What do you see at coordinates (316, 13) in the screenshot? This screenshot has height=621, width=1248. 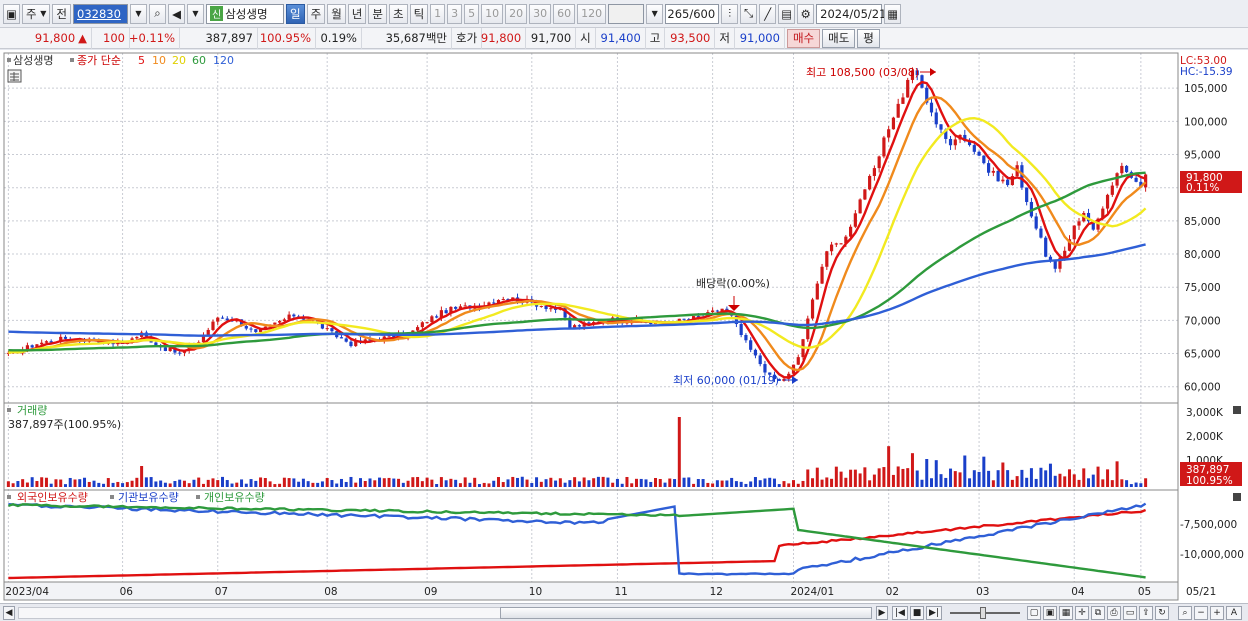 I see `tab-weekly: 주` at bounding box center [316, 13].